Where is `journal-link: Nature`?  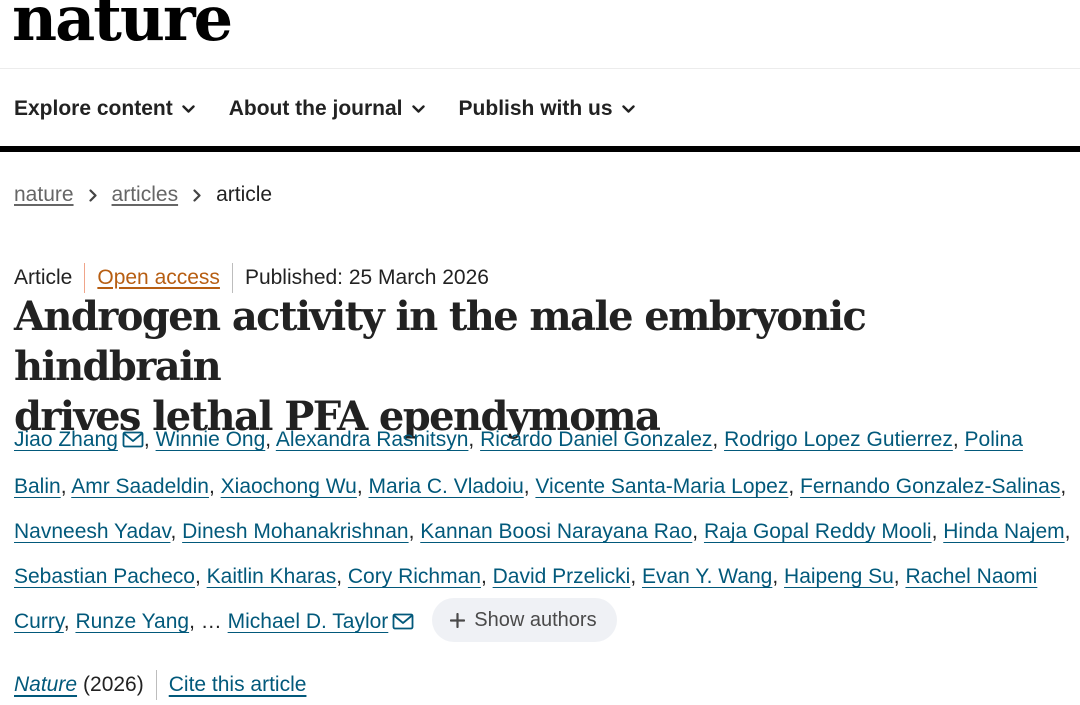 journal-link: Nature is located at coordinates (45, 685).